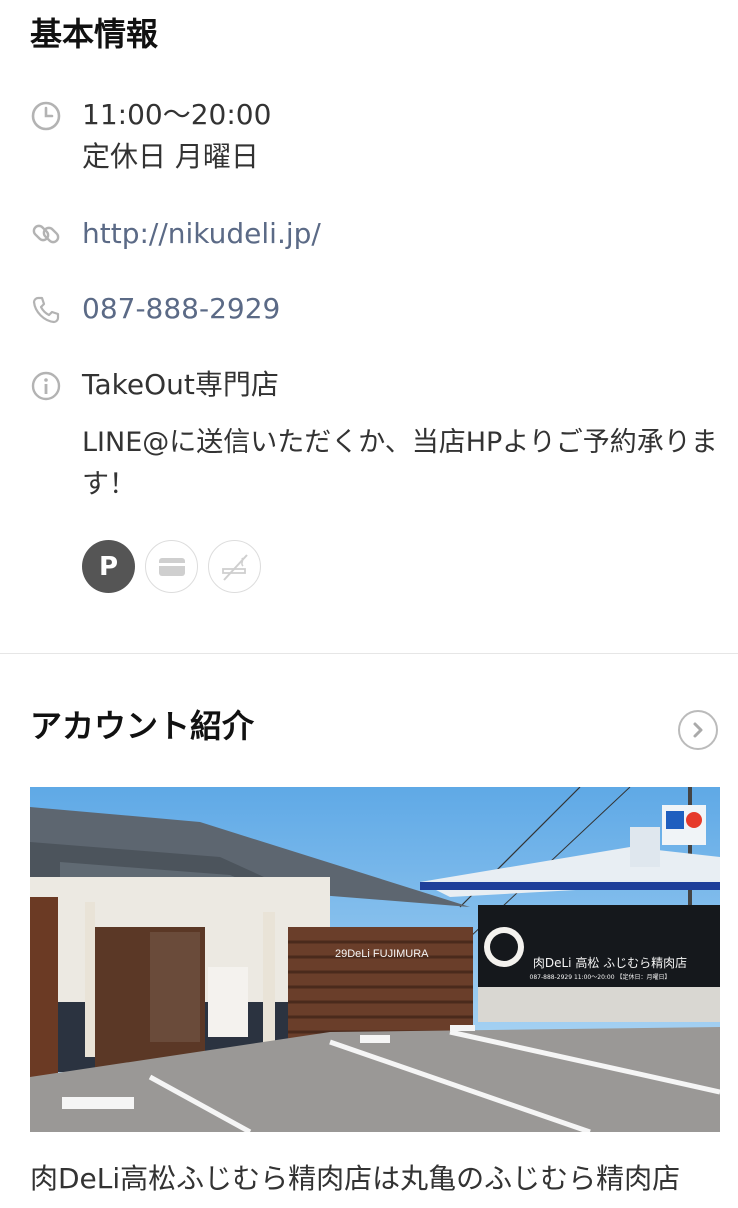 The height and width of the screenshot is (1208, 738). I want to click on chevron-right-icon, so click(698, 730).